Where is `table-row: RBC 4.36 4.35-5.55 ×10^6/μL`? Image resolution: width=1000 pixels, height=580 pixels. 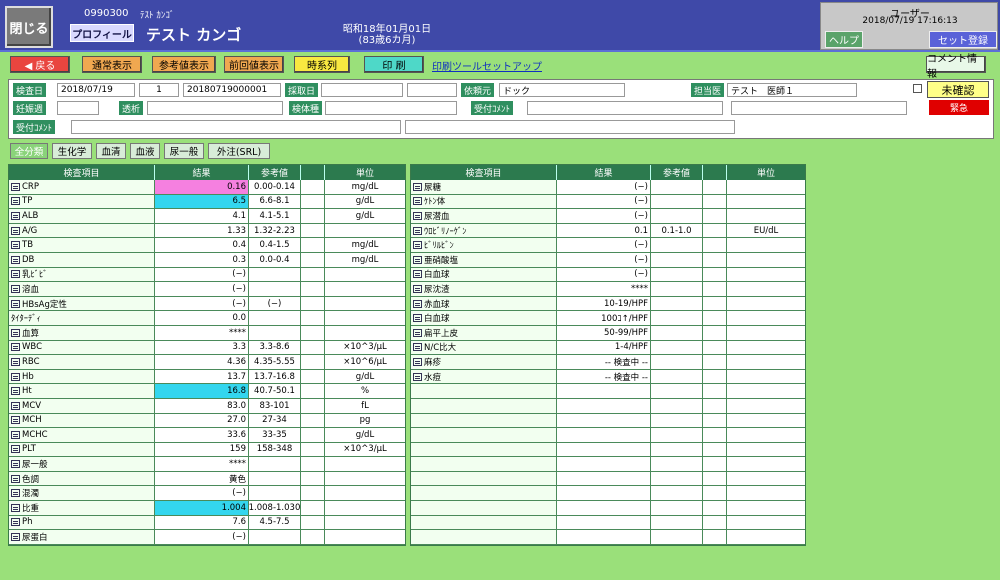
table-row: RBC 4.36 4.35-5.55 ×10^6/μL is located at coordinates (207, 362).